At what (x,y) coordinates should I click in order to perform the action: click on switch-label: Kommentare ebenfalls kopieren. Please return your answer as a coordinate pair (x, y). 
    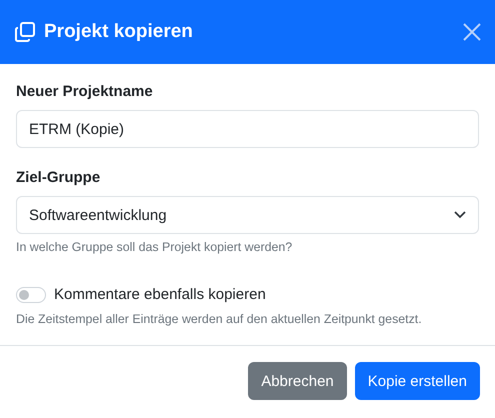
    Looking at the image, I should click on (160, 295).